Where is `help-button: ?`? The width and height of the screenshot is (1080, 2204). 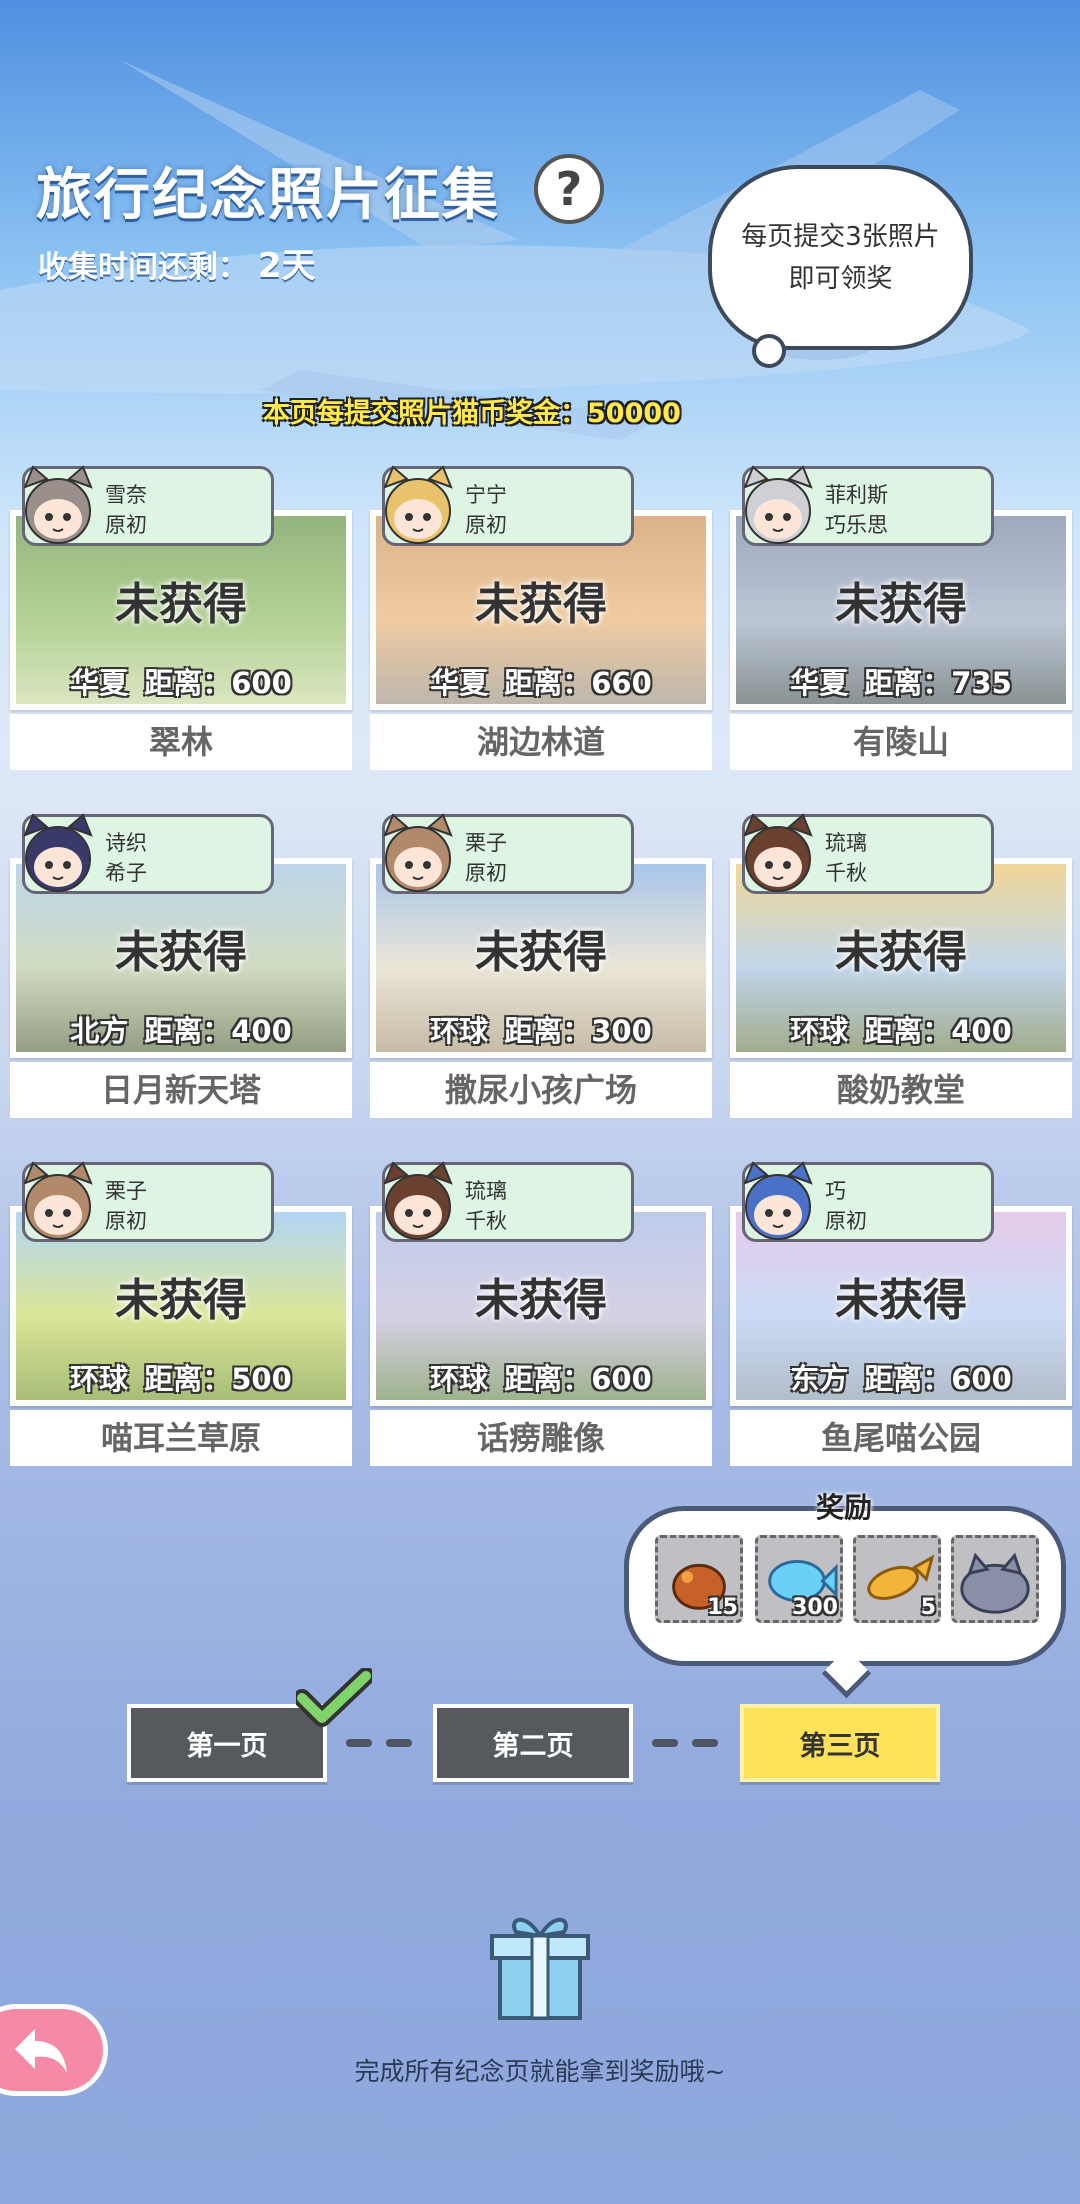
help-button: ? is located at coordinates (569, 189).